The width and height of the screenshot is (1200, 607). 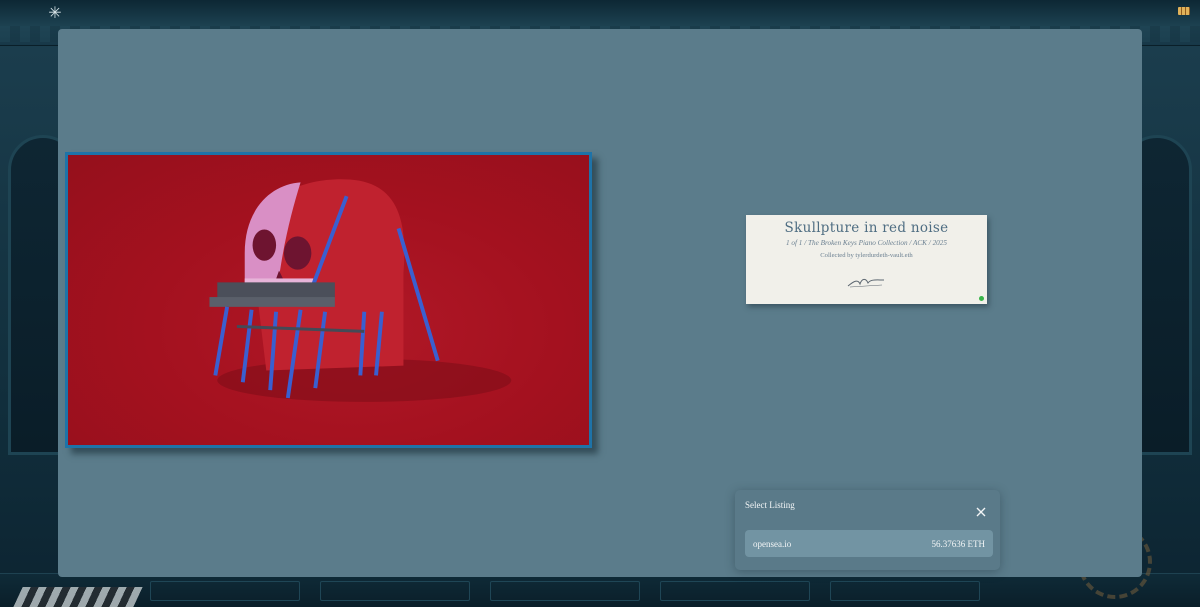 I want to click on signature-icon, so click(x=866, y=283).